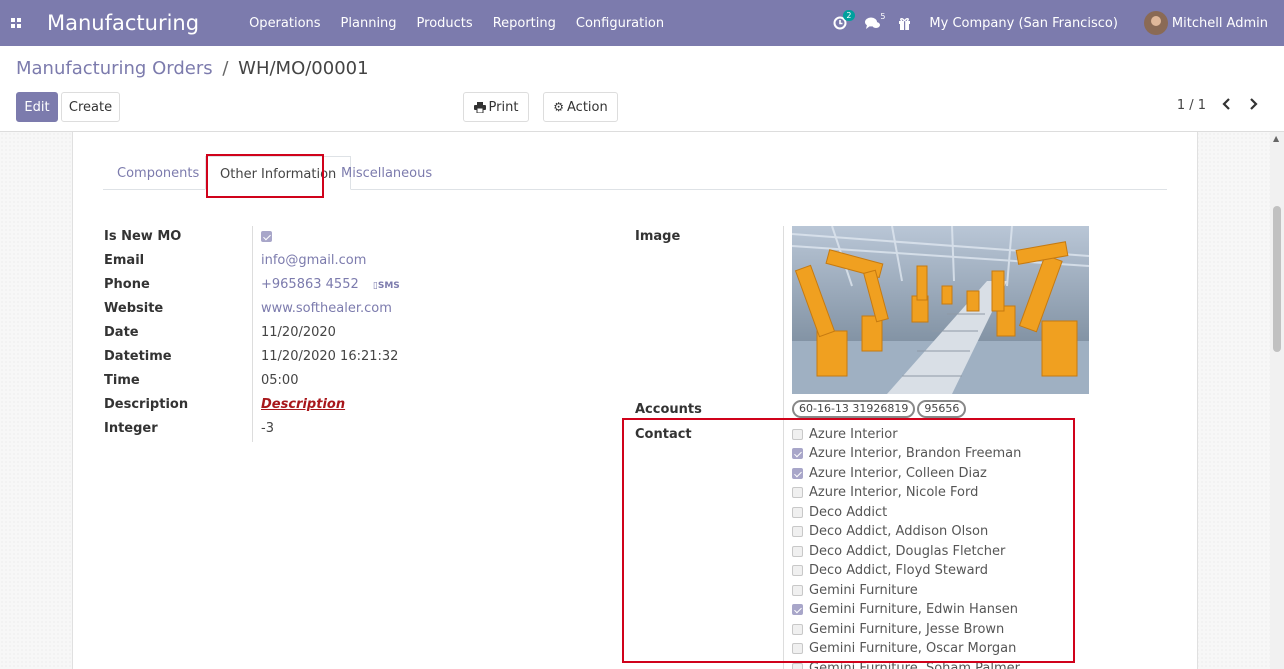 The image size is (1284, 669). I want to click on action-button: ⚙ Action, so click(580, 107).